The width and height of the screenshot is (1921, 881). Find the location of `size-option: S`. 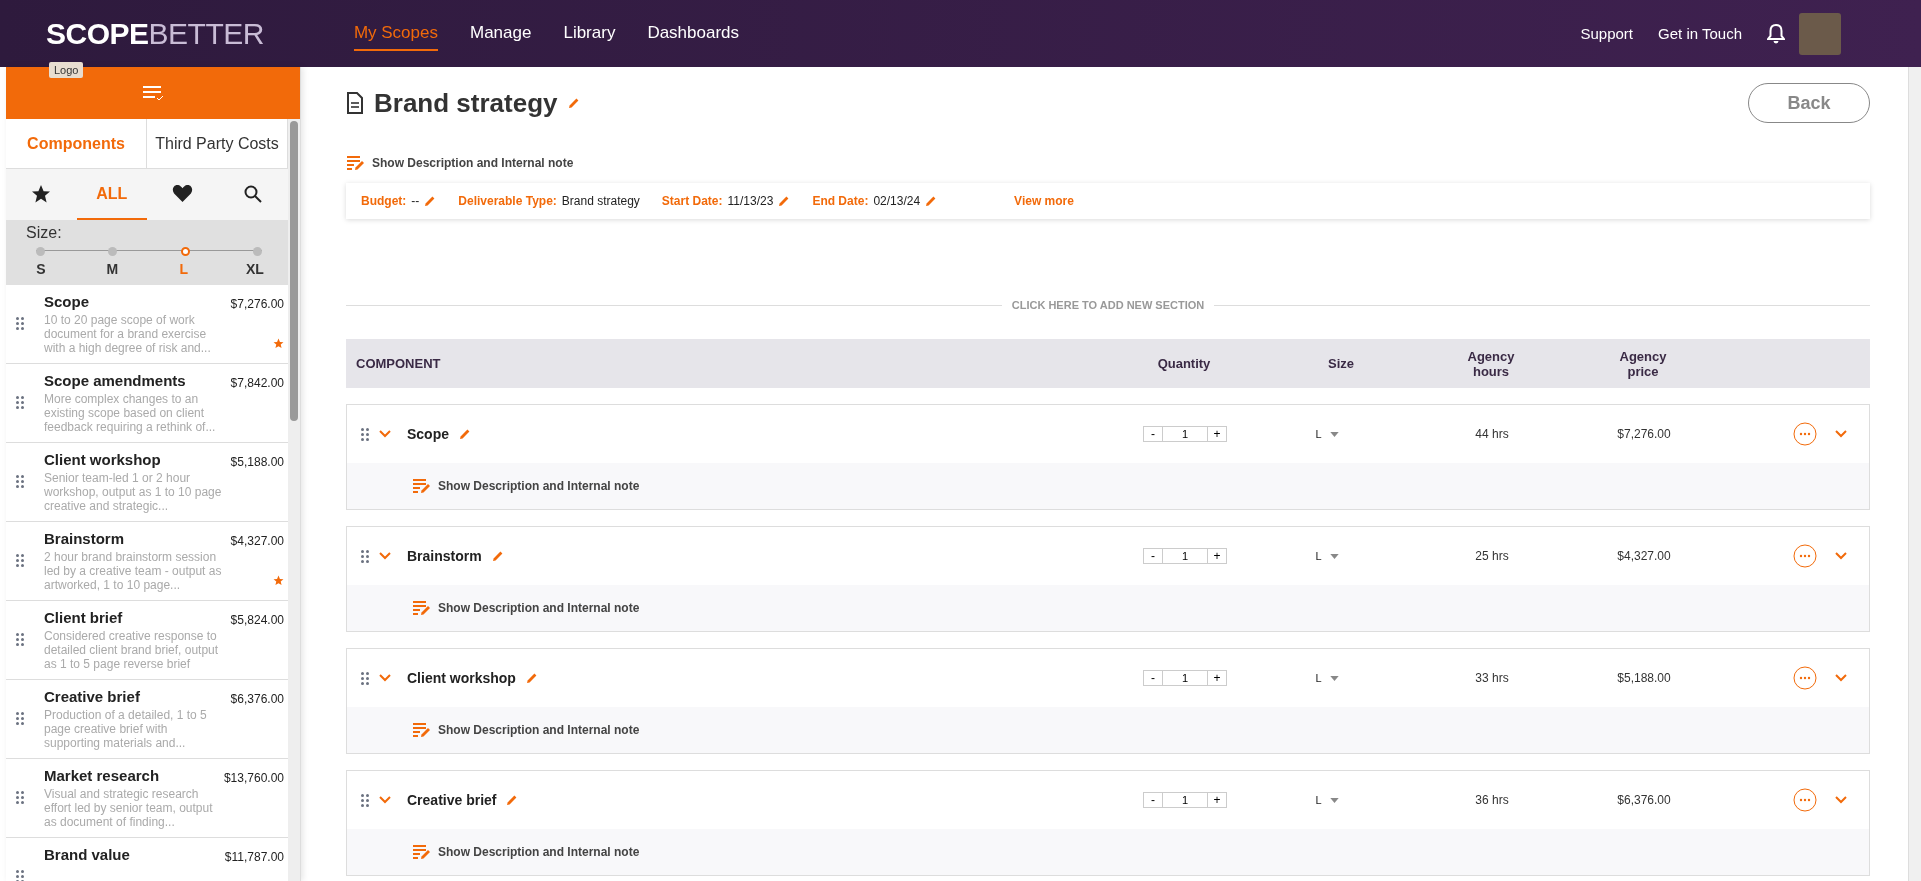

size-option: S is located at coordinates (41, 269).